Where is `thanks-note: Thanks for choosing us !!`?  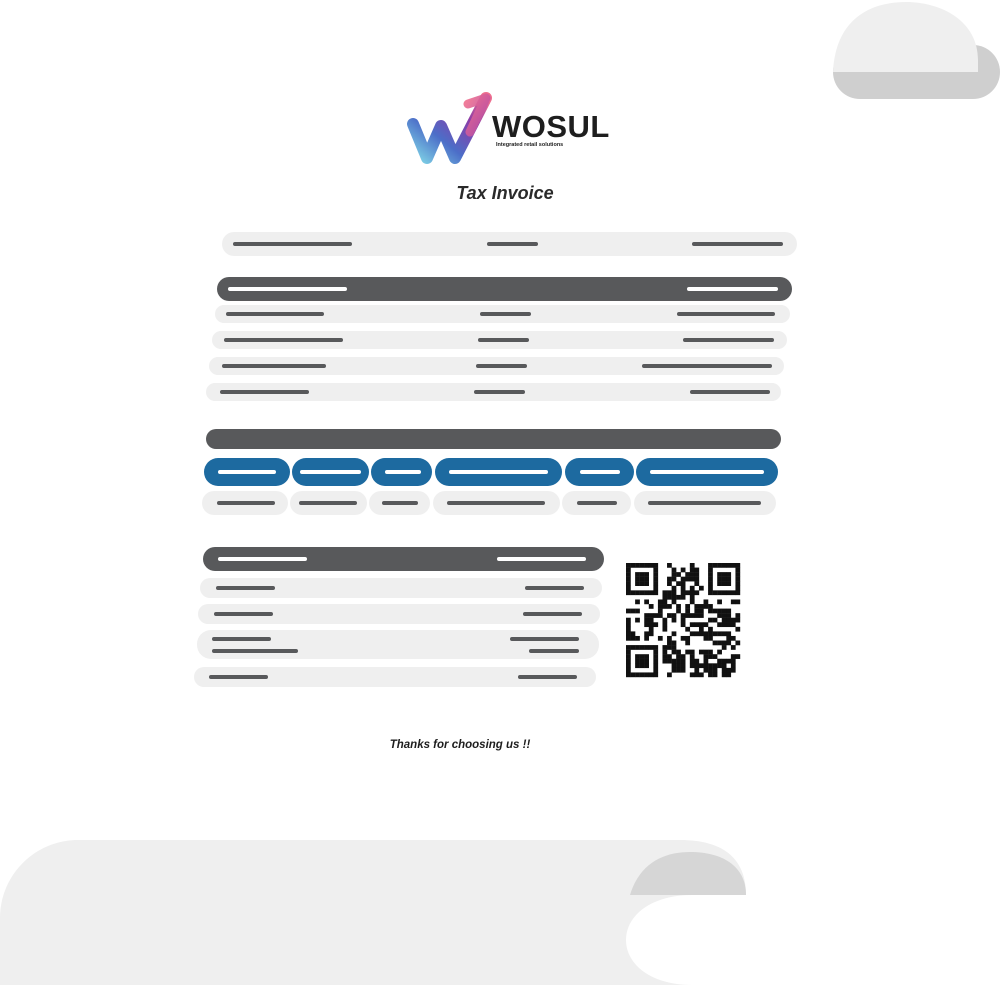
thanks-note: Thanks for choosing us !! is located at coordinates (460, 745).